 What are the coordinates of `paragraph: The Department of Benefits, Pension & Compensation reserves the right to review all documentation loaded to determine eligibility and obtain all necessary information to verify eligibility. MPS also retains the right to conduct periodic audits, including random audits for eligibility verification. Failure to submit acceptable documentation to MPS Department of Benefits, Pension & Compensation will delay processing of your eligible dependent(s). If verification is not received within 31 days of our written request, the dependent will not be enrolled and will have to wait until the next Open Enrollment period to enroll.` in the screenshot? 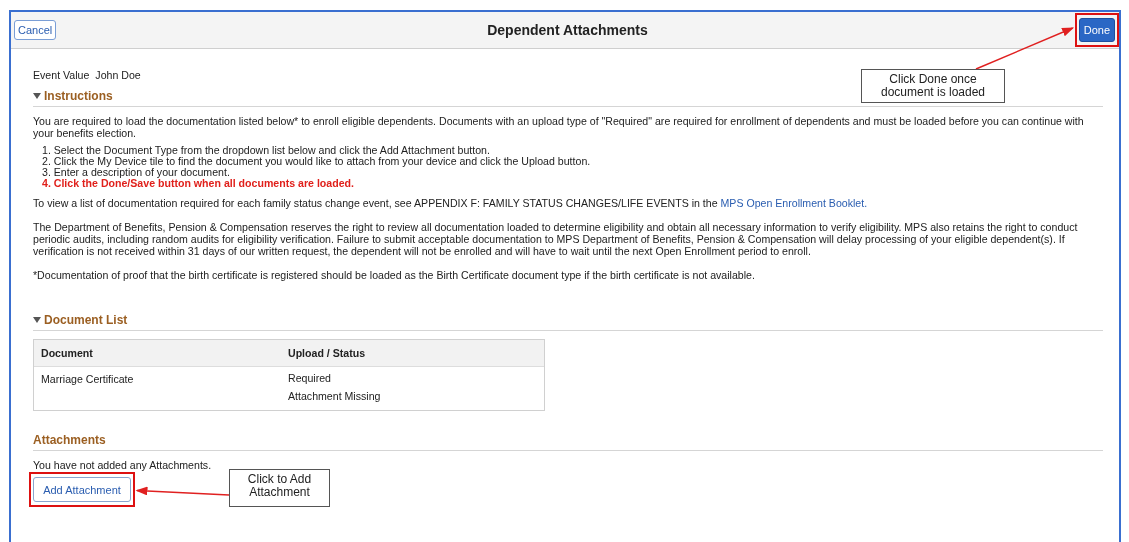 It's located at (556, 239).